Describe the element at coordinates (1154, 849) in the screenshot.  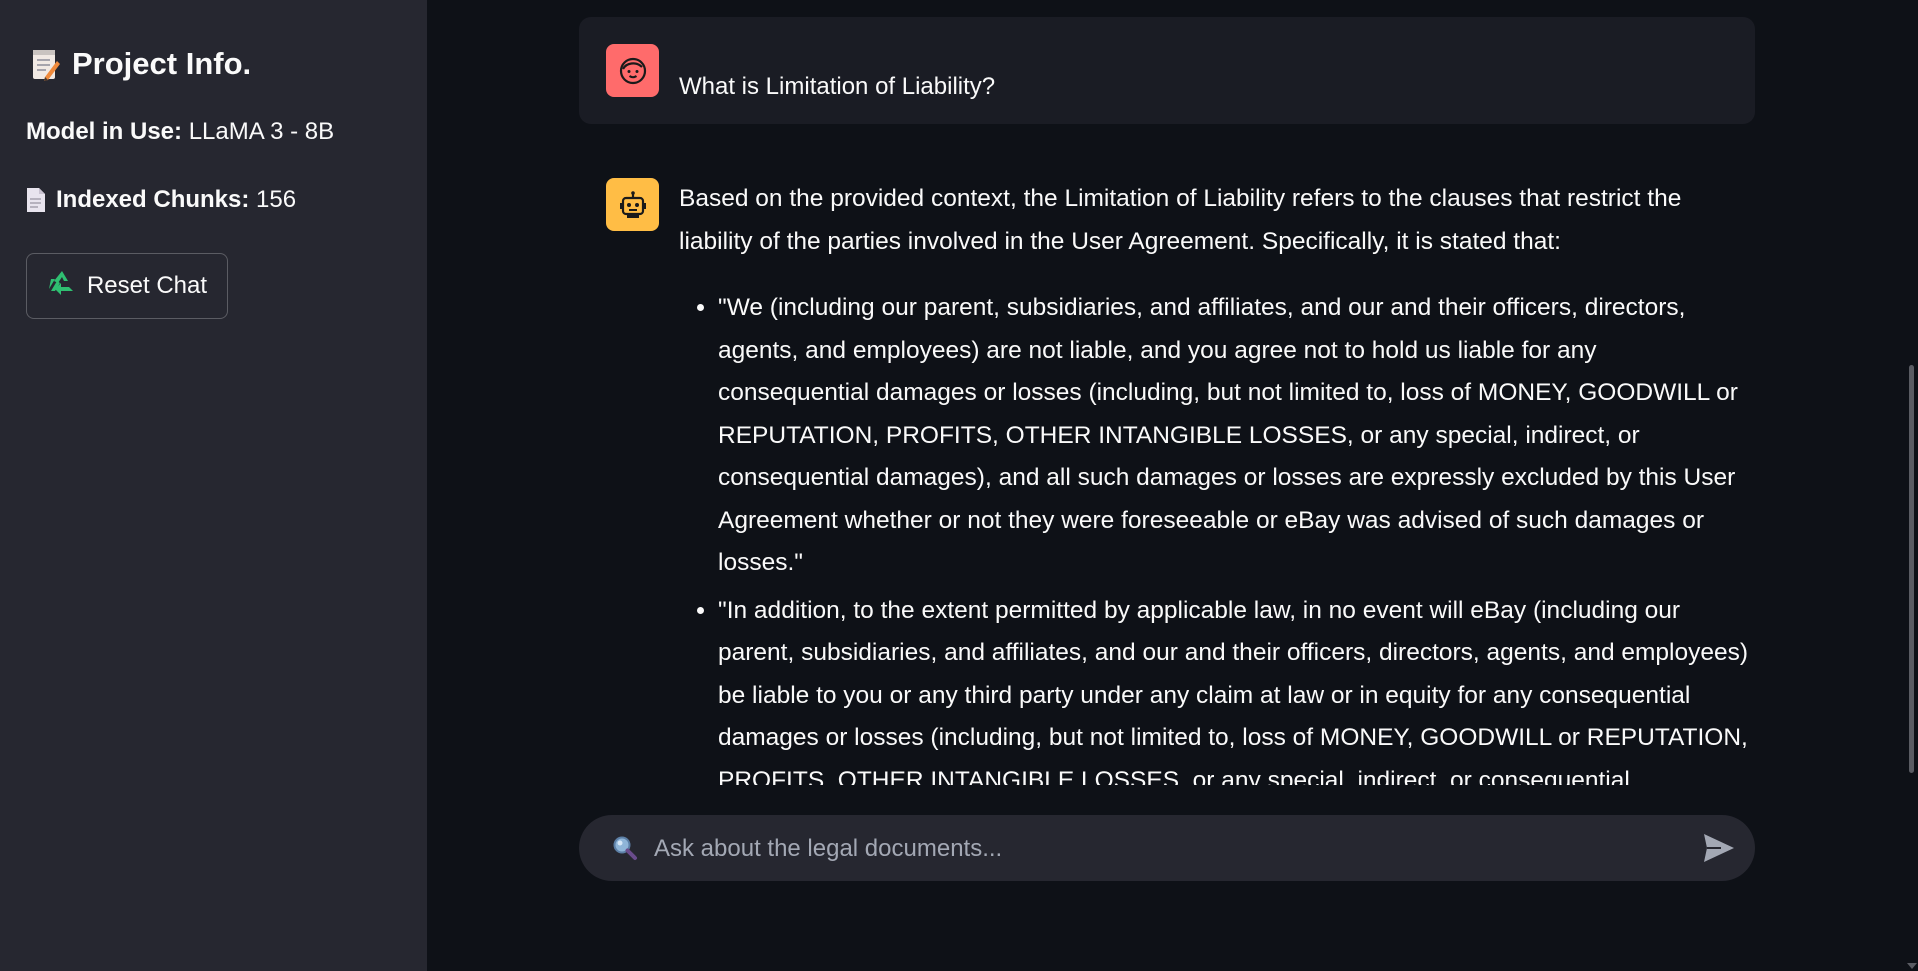
I see `chat-input` at that location.